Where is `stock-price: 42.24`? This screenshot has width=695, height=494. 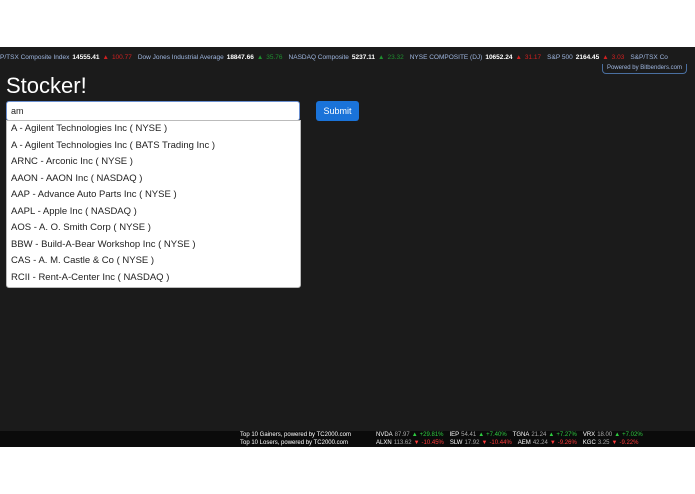
stock-price: 42.24 is located at coordinates (540, 443).